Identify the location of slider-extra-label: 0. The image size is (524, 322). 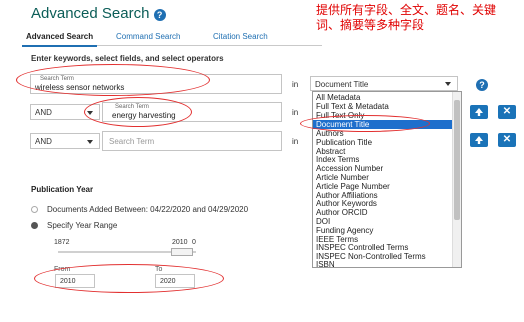
(194, 242).